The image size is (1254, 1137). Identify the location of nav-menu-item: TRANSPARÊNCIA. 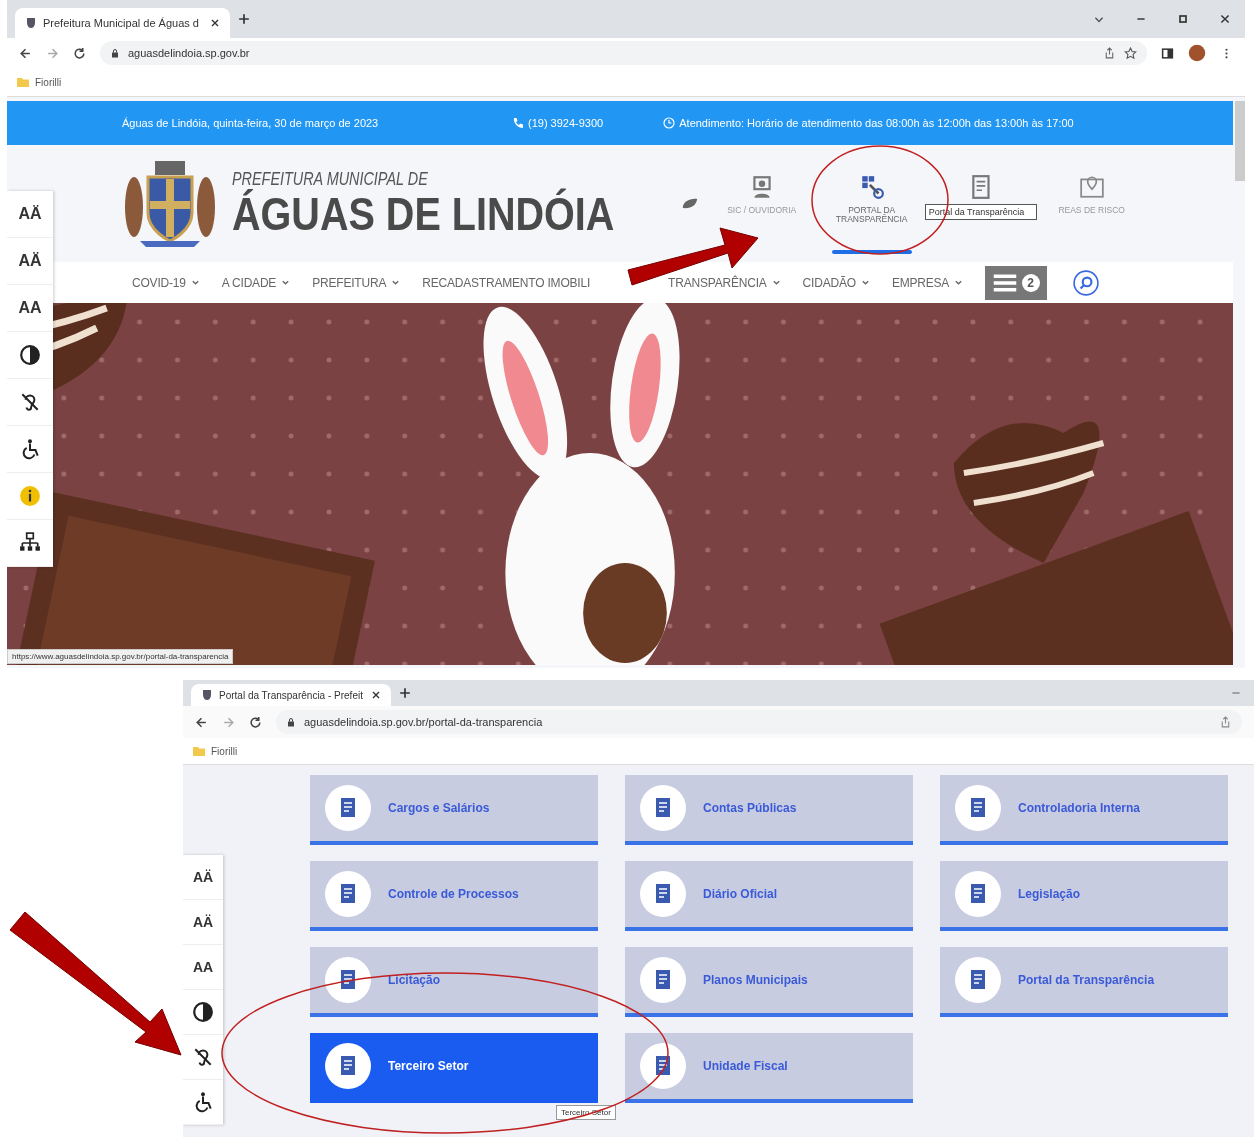
(724, 282).